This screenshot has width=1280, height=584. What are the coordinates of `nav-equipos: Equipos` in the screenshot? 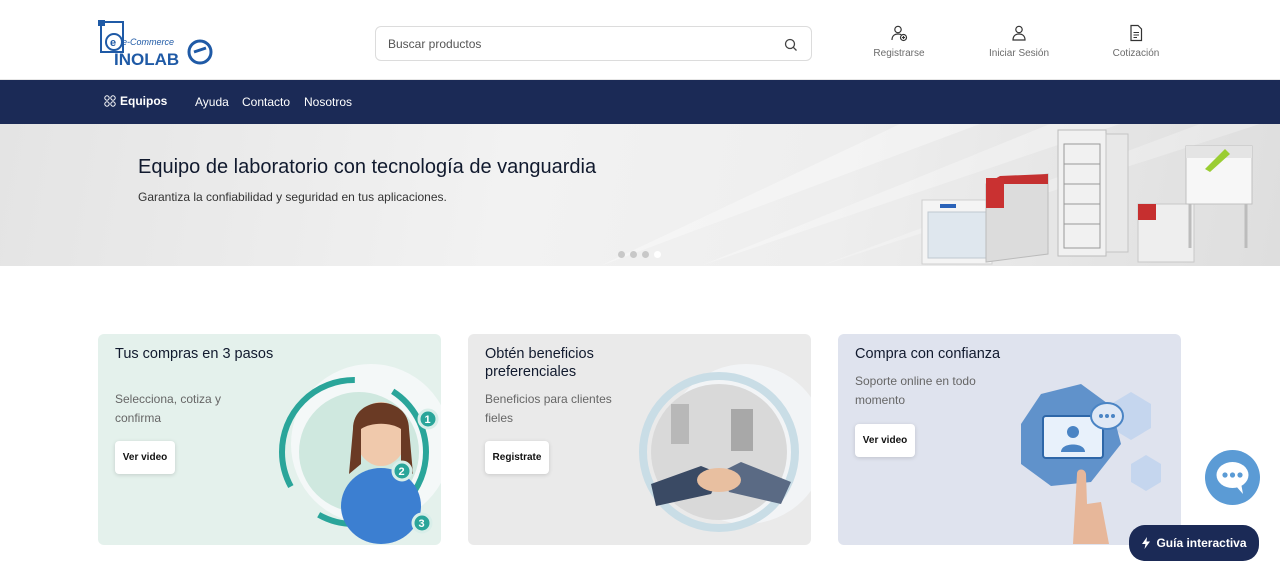 It's located at (135, 101).